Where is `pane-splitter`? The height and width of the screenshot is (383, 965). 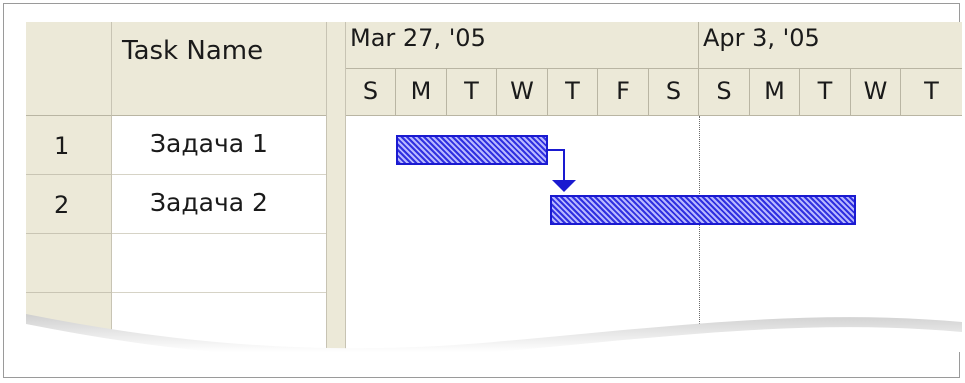
pane-splitter is located at coordinates (336, 187).